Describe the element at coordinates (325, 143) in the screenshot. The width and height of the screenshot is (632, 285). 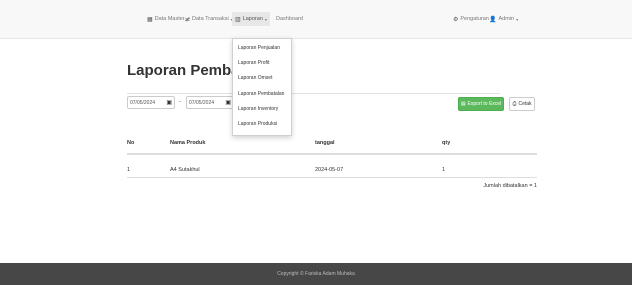
I see `column-header-tanggal: tanggal` at that location.